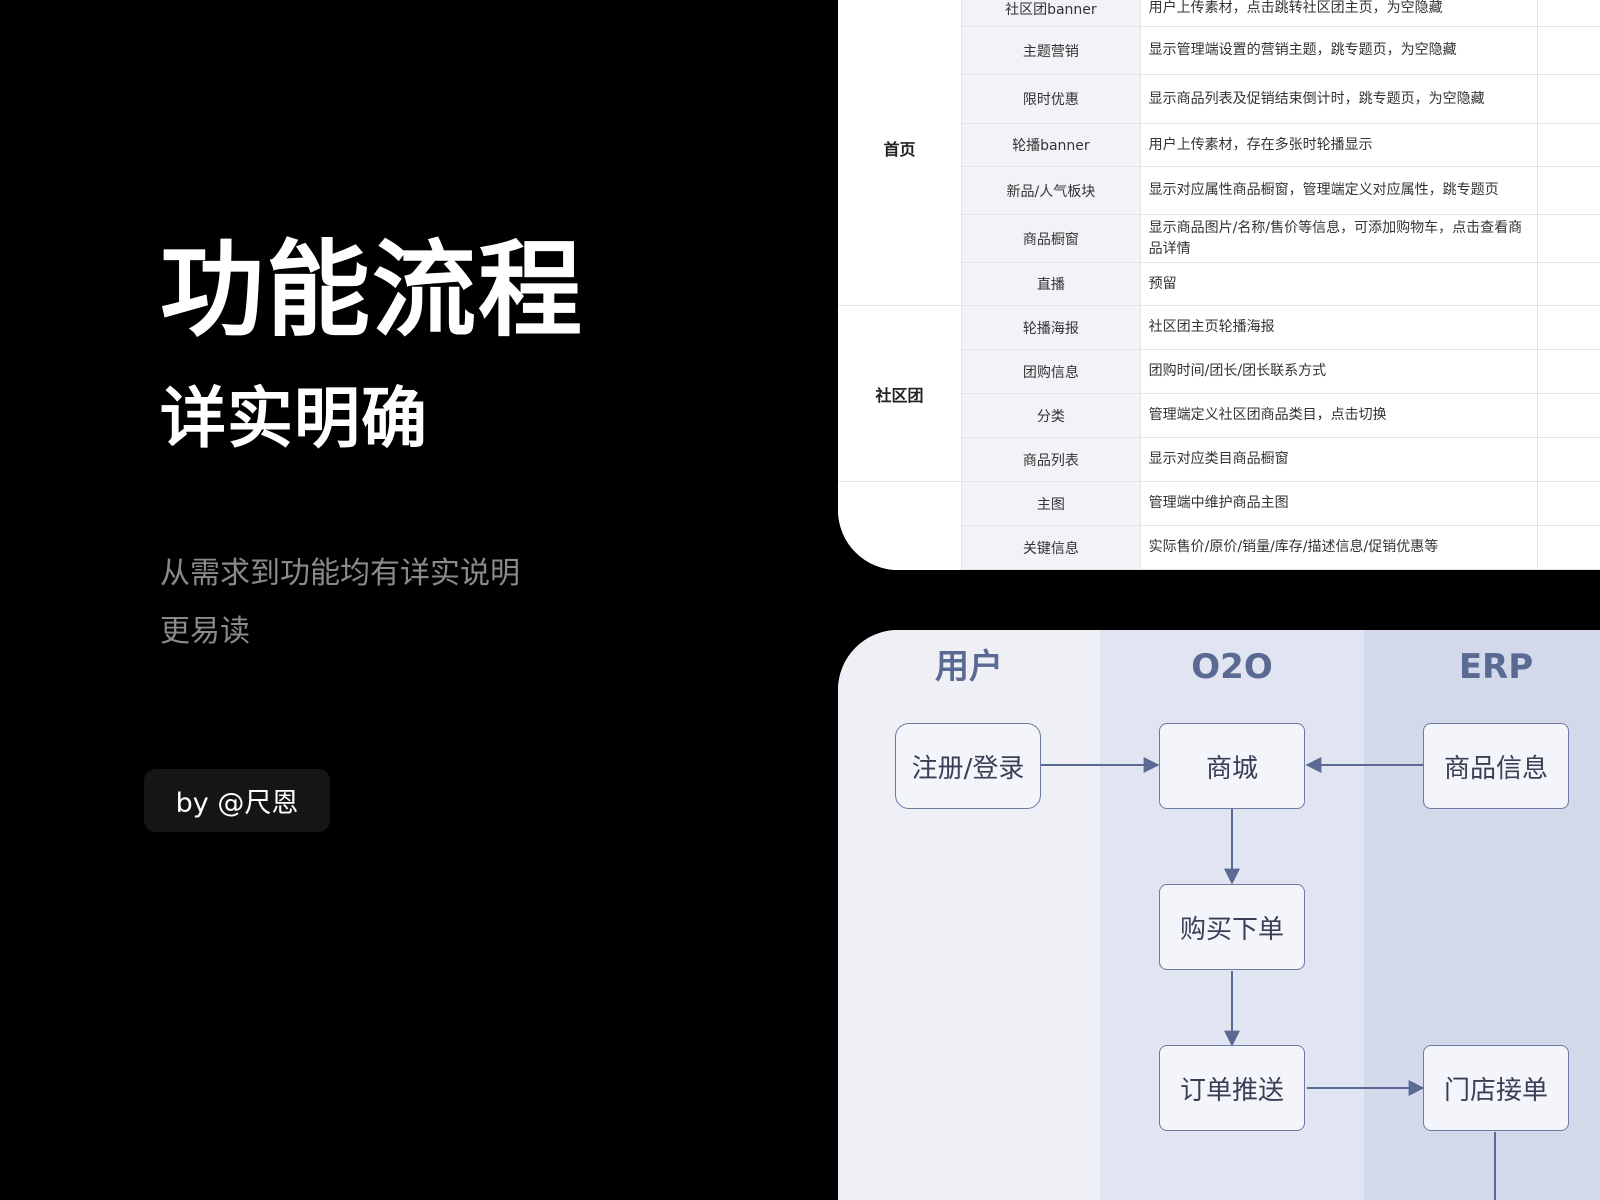 The height and width of the screenshot is (1200, 1600). I want to click on node-mall: 商城, so click(1232, 766).